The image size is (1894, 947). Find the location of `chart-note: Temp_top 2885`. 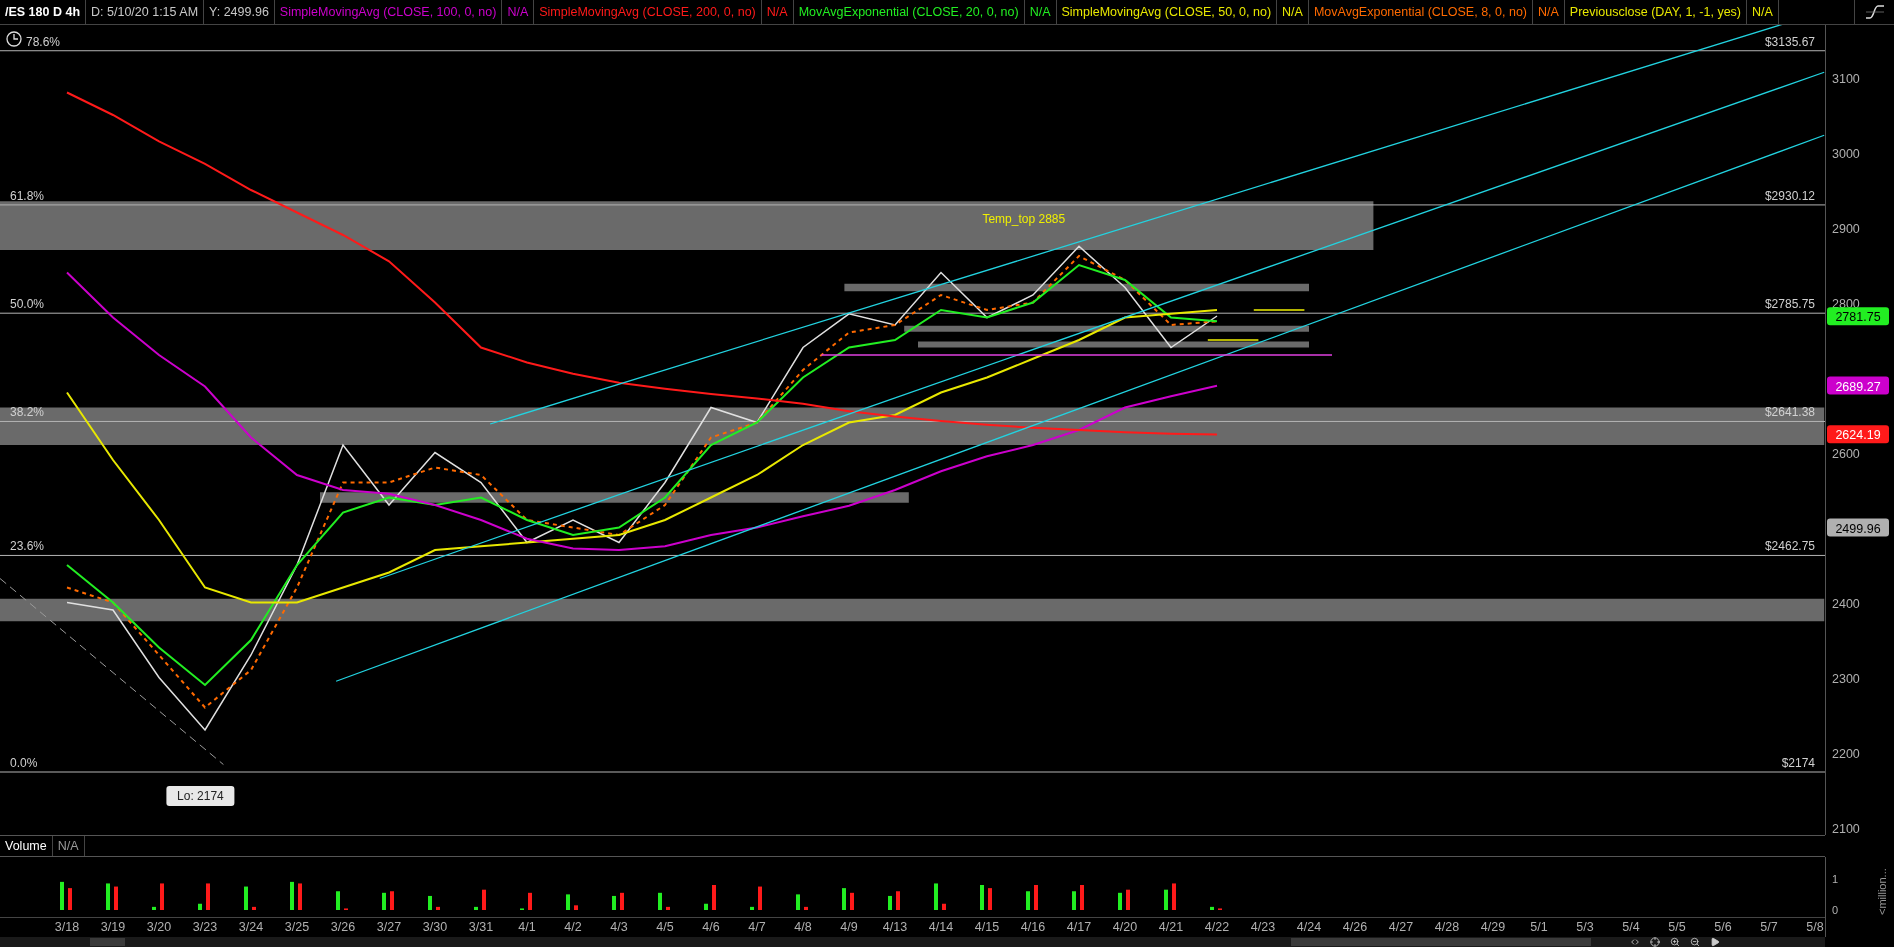

chart-note: Temp_top 2885 is located at coordinates (1024, 219).